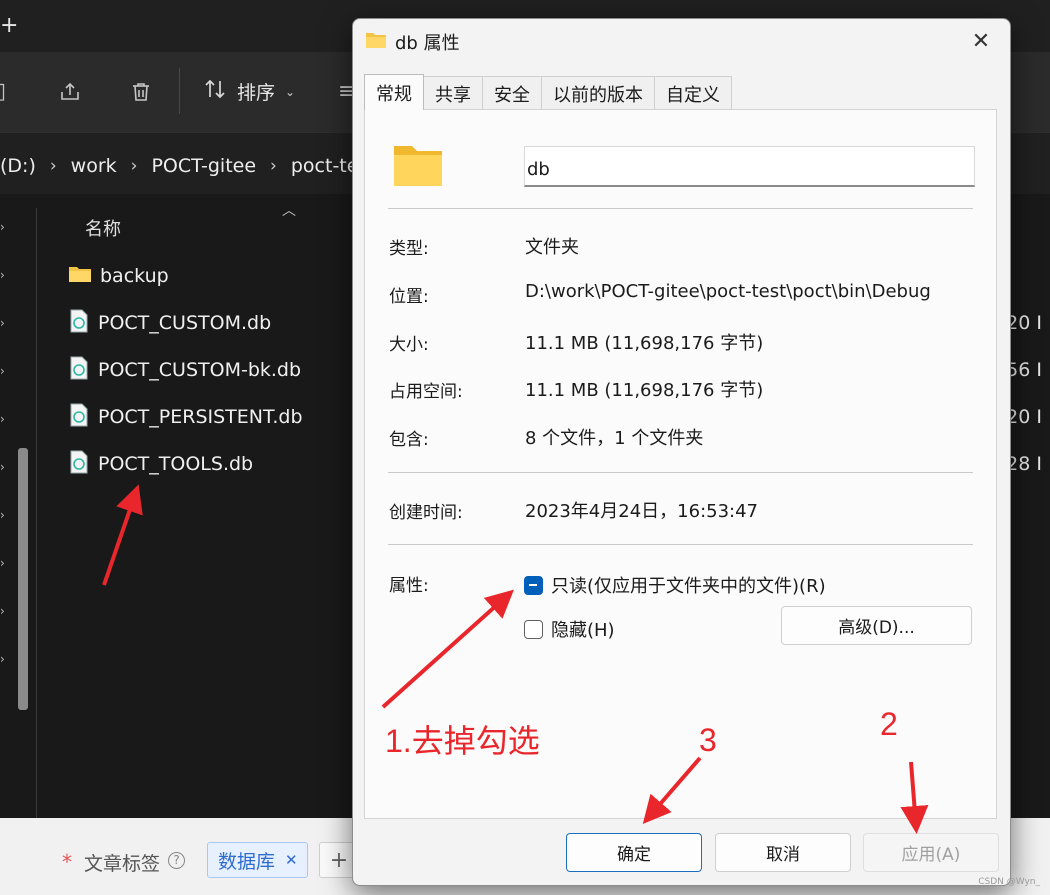 This screenshot has width=1050, height=895. I want to click on size-value: 11.1 MB (11,698,176 字节), so click(644, 342).